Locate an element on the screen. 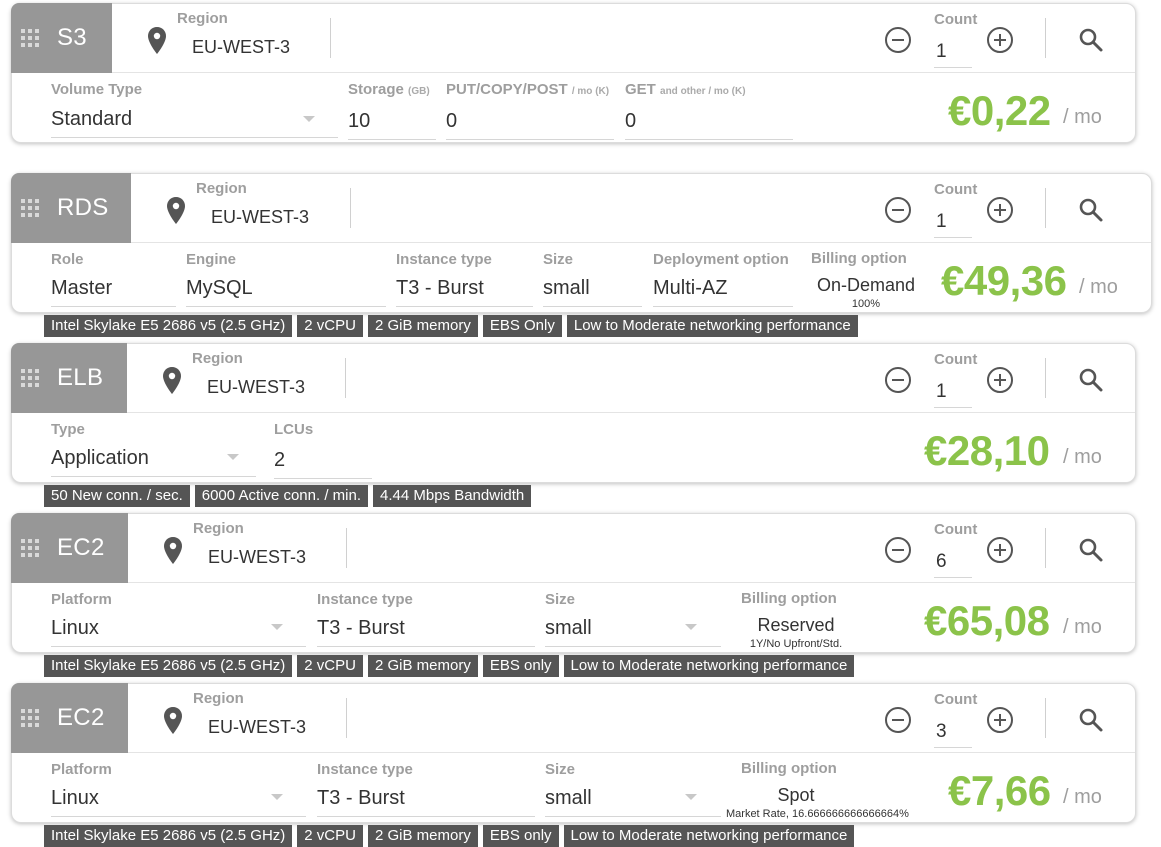  billing-option-select: On-Demand is located at coordinates (866, 285).